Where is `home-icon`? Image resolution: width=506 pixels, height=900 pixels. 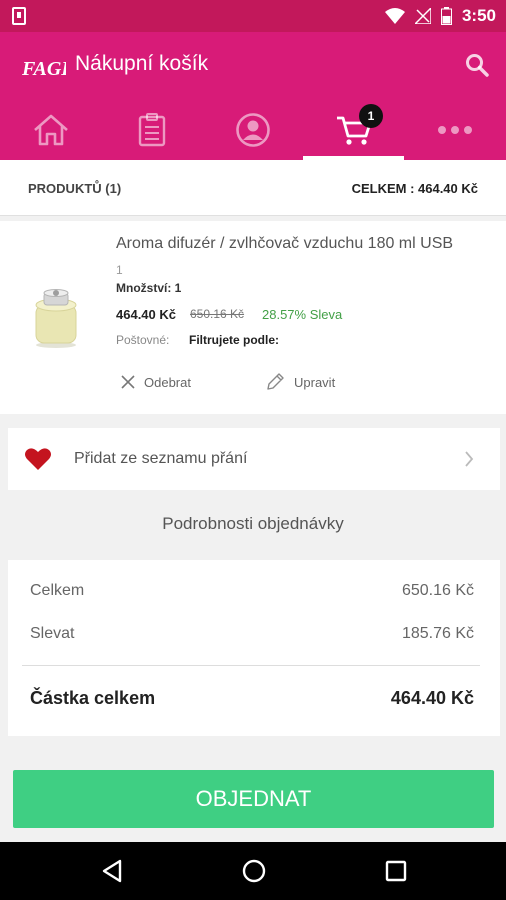 home-icon is located at coordinates (50, 130).